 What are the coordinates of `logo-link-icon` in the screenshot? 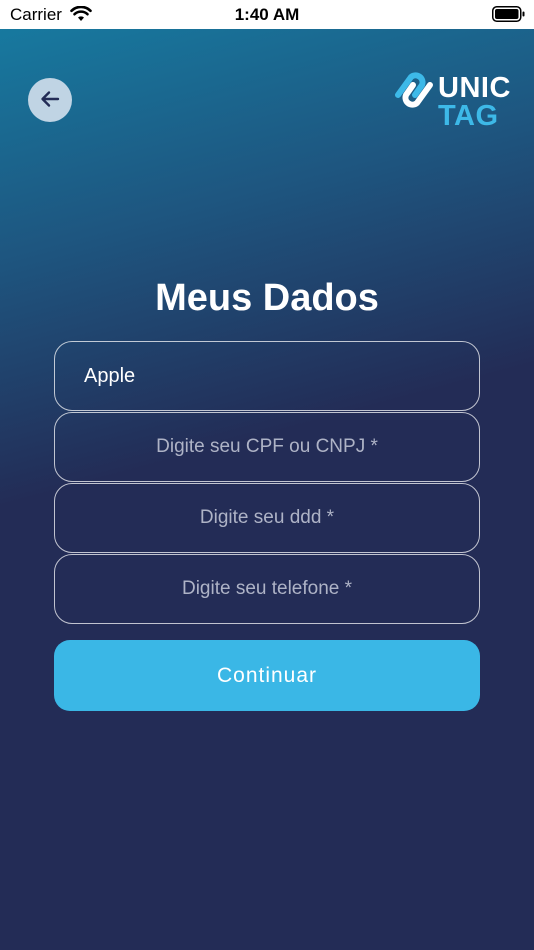 It's located at (414, 92).